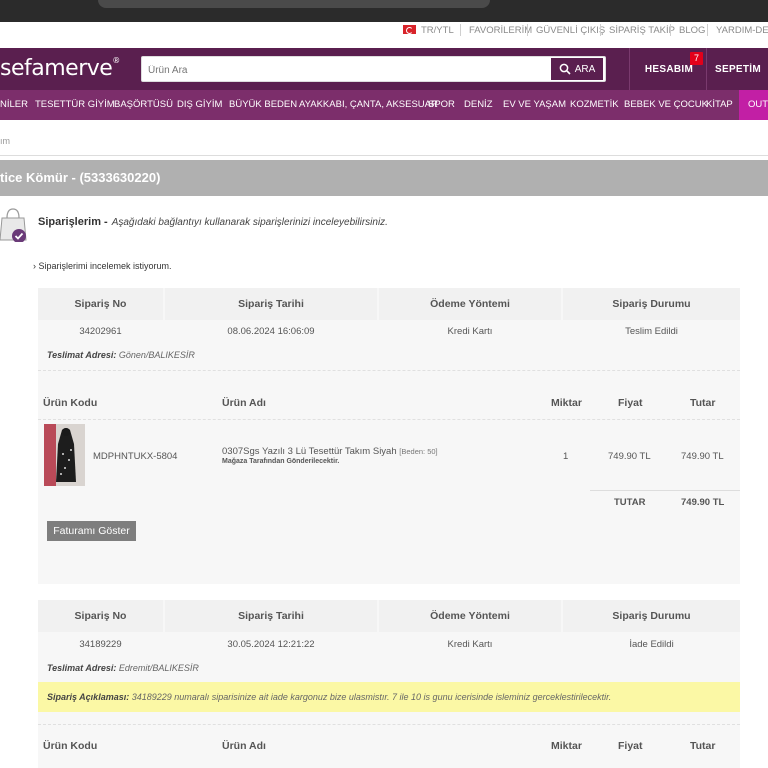 The width and height of the screenshot is (768, 768). I want to click on category-item: NİLER, so click(14, 104).